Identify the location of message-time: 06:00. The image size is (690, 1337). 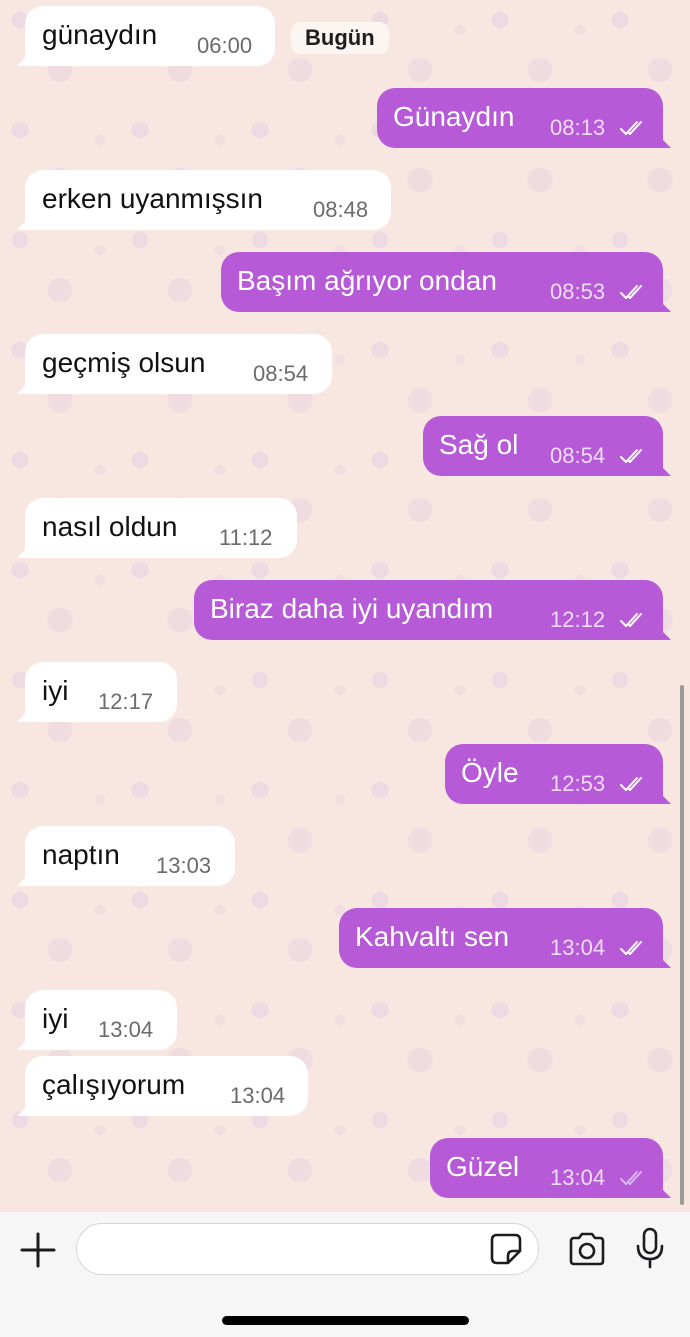
(225, 45).